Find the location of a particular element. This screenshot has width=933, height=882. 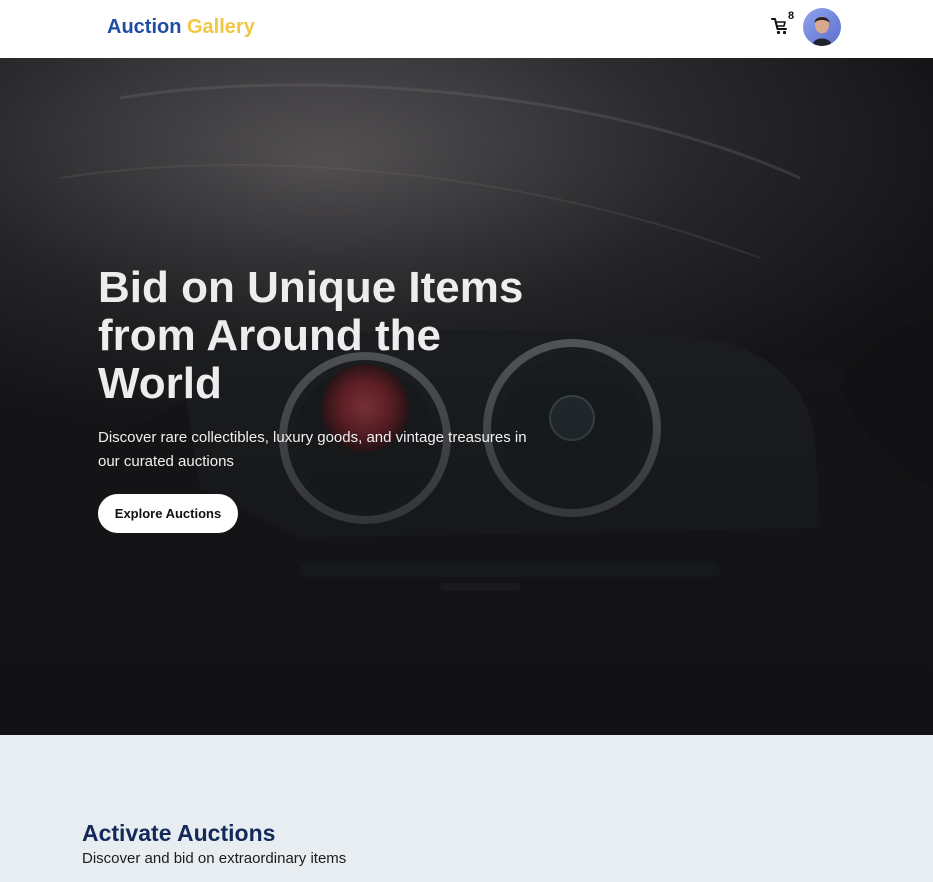

user-avatar is located at coordinates (822, 27).